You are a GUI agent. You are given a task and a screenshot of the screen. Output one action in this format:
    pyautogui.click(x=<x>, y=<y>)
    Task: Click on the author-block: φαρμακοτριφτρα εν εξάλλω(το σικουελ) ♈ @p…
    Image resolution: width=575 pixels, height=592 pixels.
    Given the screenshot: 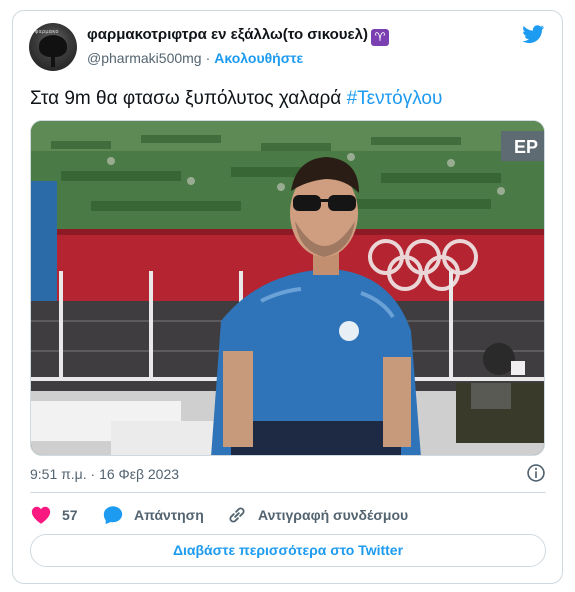 What is the action you would take?
    pyautogui.click(x=238, y=46)
    